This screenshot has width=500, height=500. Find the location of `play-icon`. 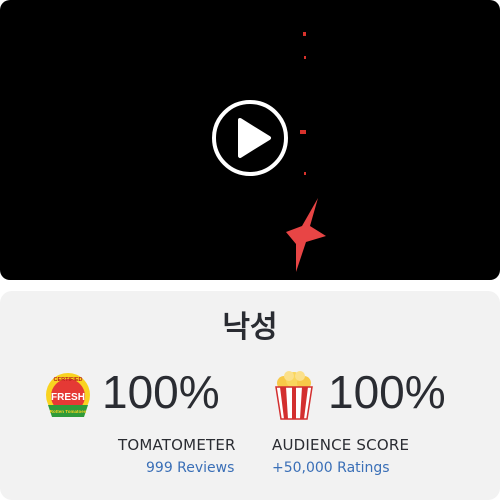

play-icon is located at coordinates (250, 138).